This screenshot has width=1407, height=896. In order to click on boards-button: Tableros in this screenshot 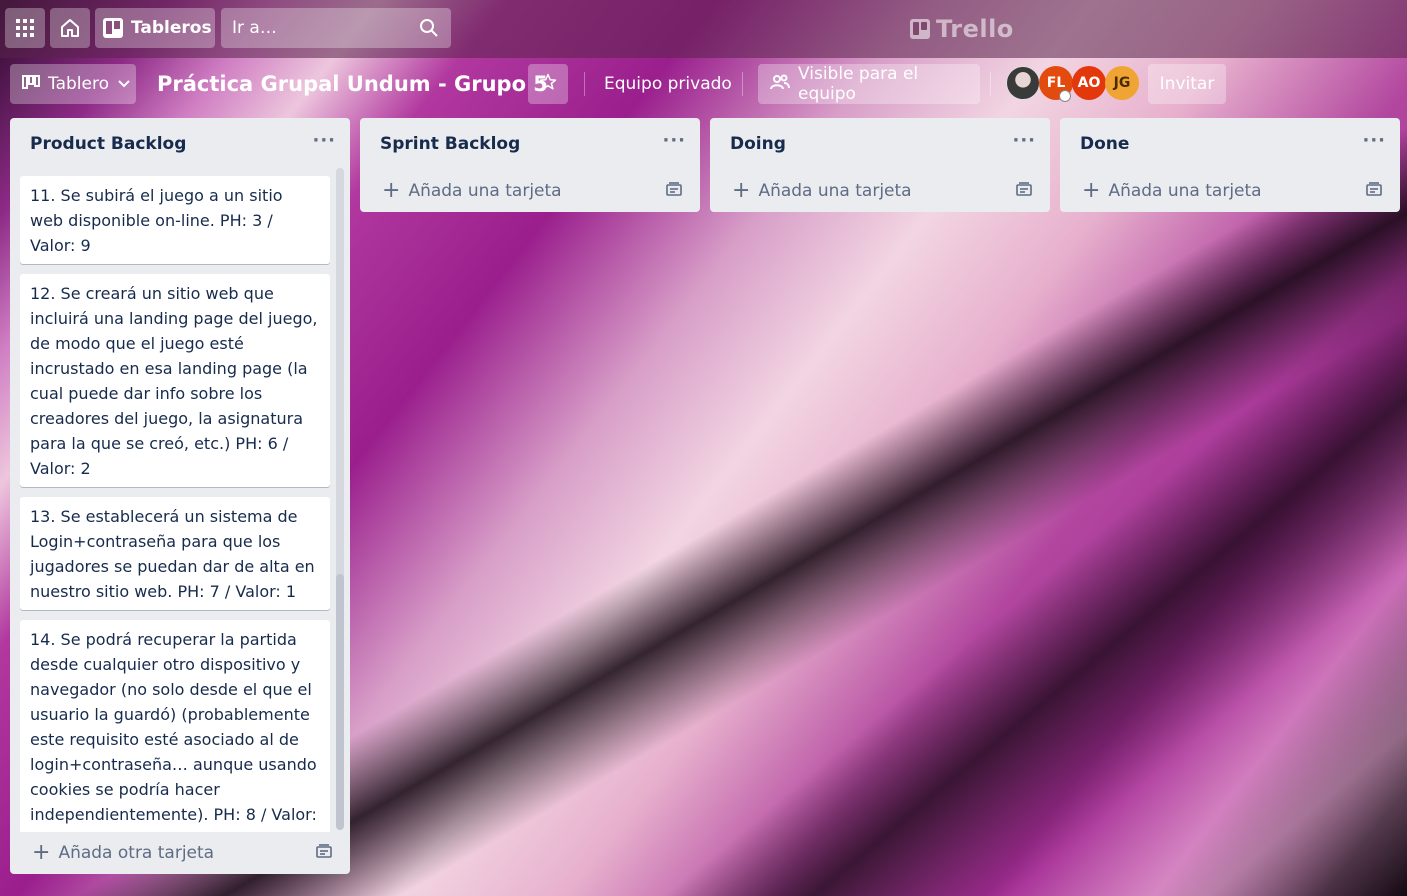, I will do `click(155, 28)`.